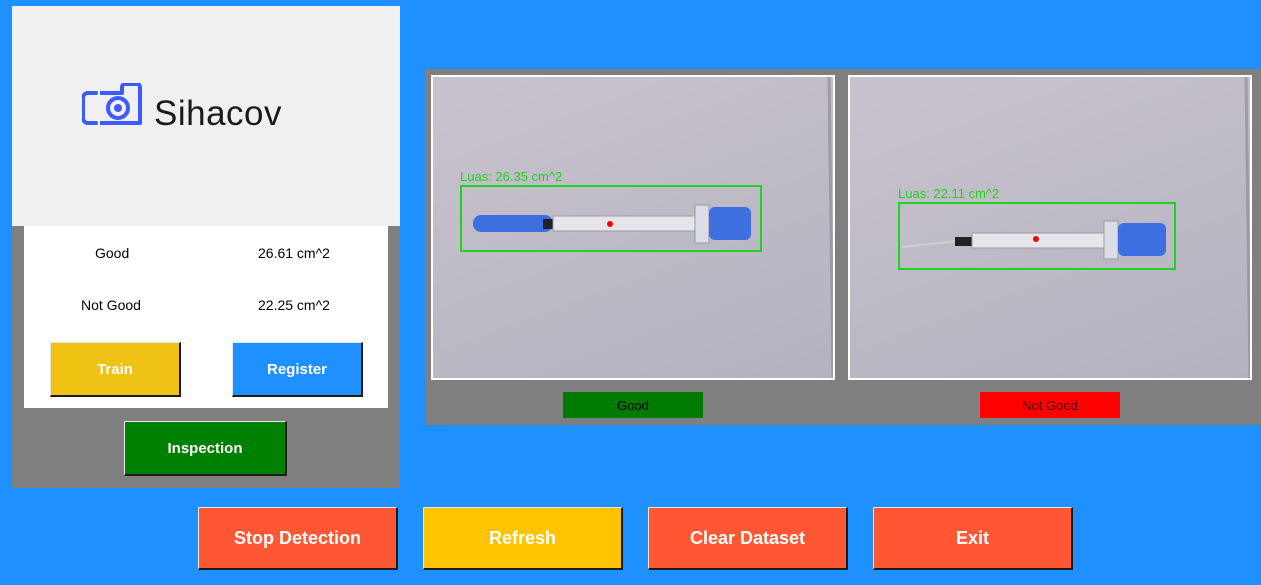 This screenshot has height=585, width=1261. What do you see at coordinates (112, 104) in the screenshot?
I see `camera-scan-icon` at bounding box center [112, 104].